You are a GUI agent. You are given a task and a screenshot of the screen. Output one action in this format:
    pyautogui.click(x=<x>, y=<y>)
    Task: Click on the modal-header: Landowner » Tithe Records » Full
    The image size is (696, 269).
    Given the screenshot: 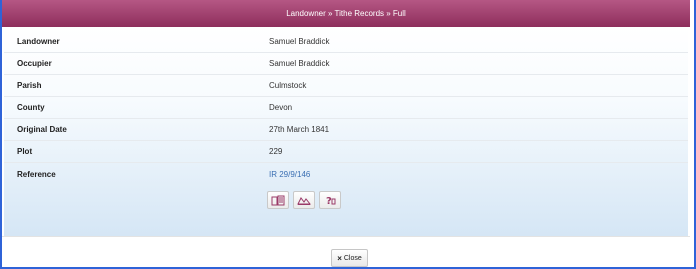 What is the action you would take?
    pyautogui.click(x=346, y=13)
    